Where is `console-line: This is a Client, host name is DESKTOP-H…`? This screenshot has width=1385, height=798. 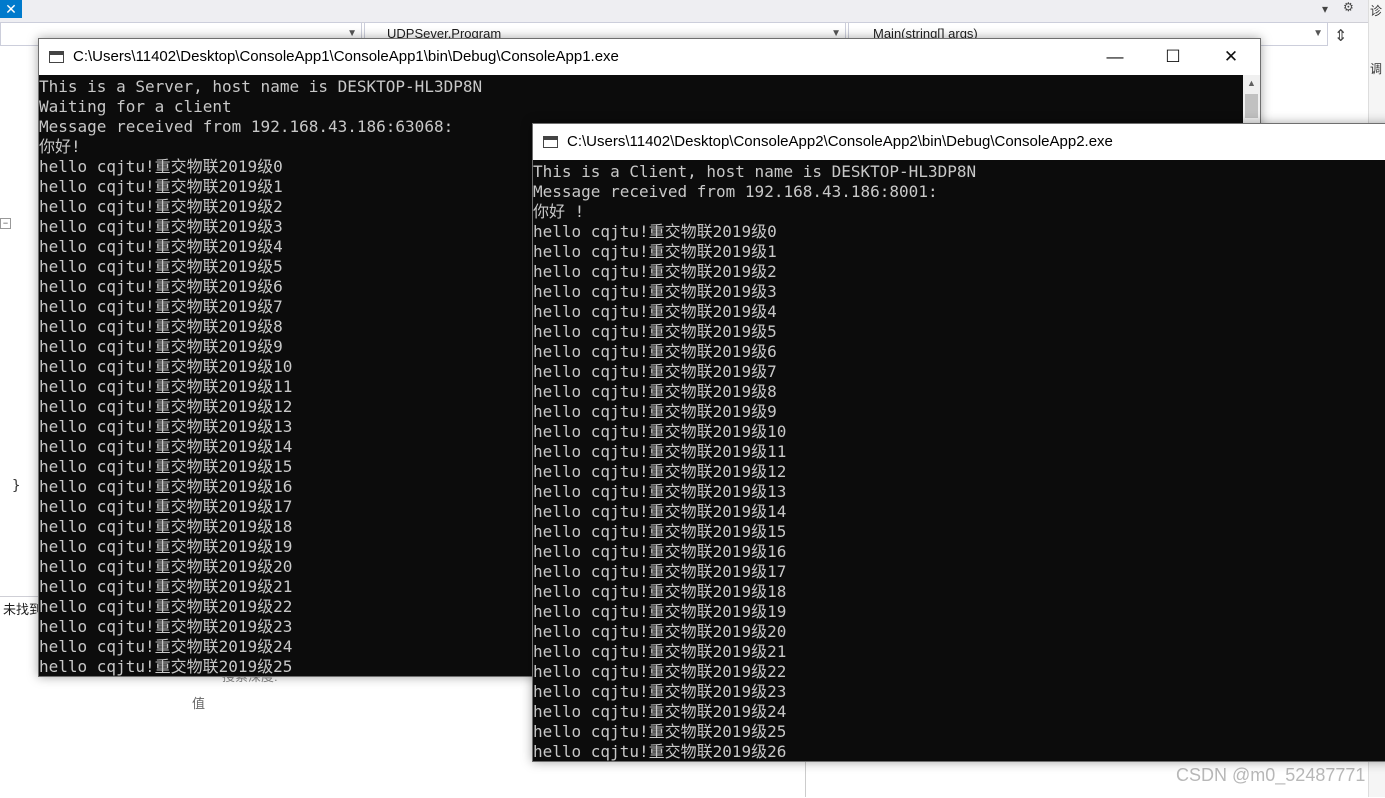 console-line: This is a Client, host name is DESKTOP-H… is located at coordinates (755, 171).